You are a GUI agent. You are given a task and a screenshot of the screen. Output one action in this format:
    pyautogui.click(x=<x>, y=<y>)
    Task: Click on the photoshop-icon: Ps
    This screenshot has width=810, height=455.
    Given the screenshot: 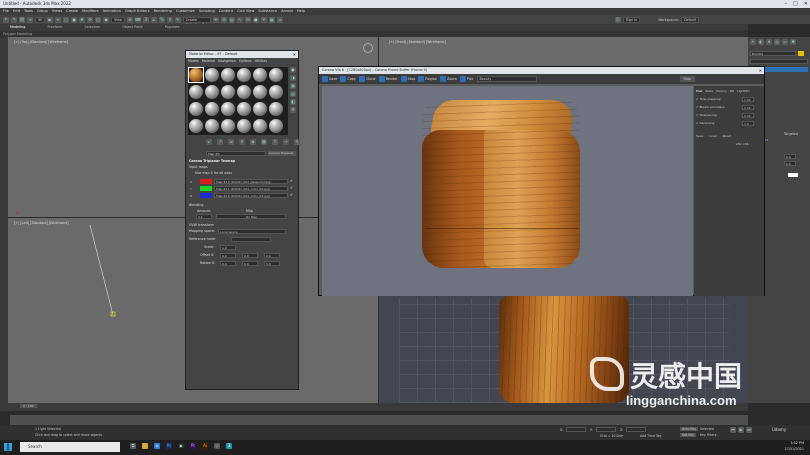 What is the action you would take?
    pyautogui.click(x=169, y=446)
    